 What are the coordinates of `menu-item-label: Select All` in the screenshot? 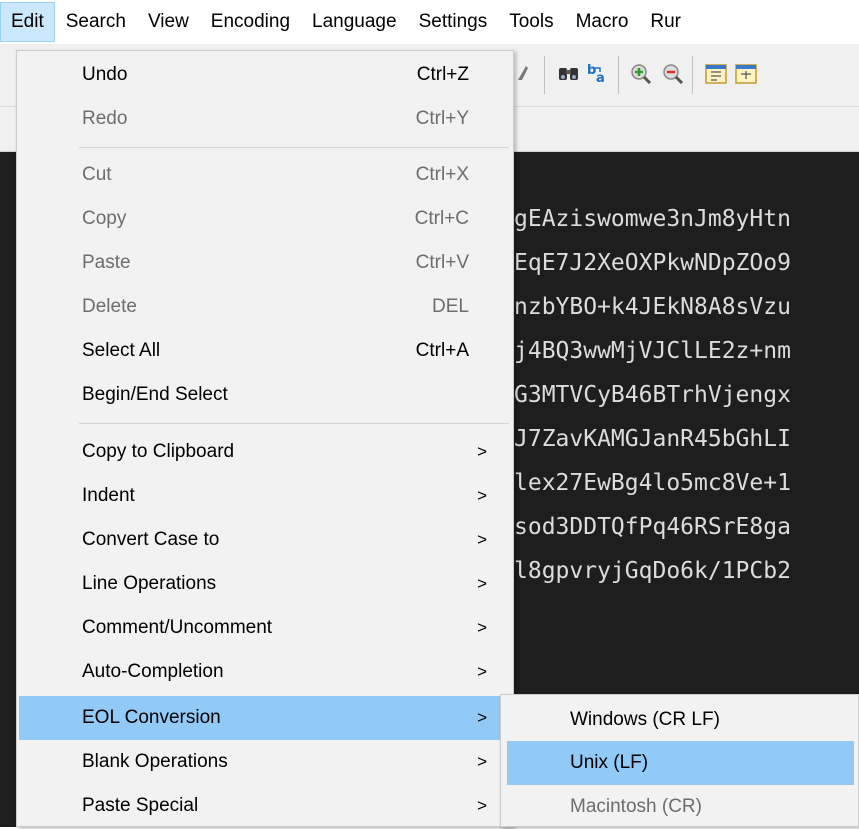 It's located at (121, 350).